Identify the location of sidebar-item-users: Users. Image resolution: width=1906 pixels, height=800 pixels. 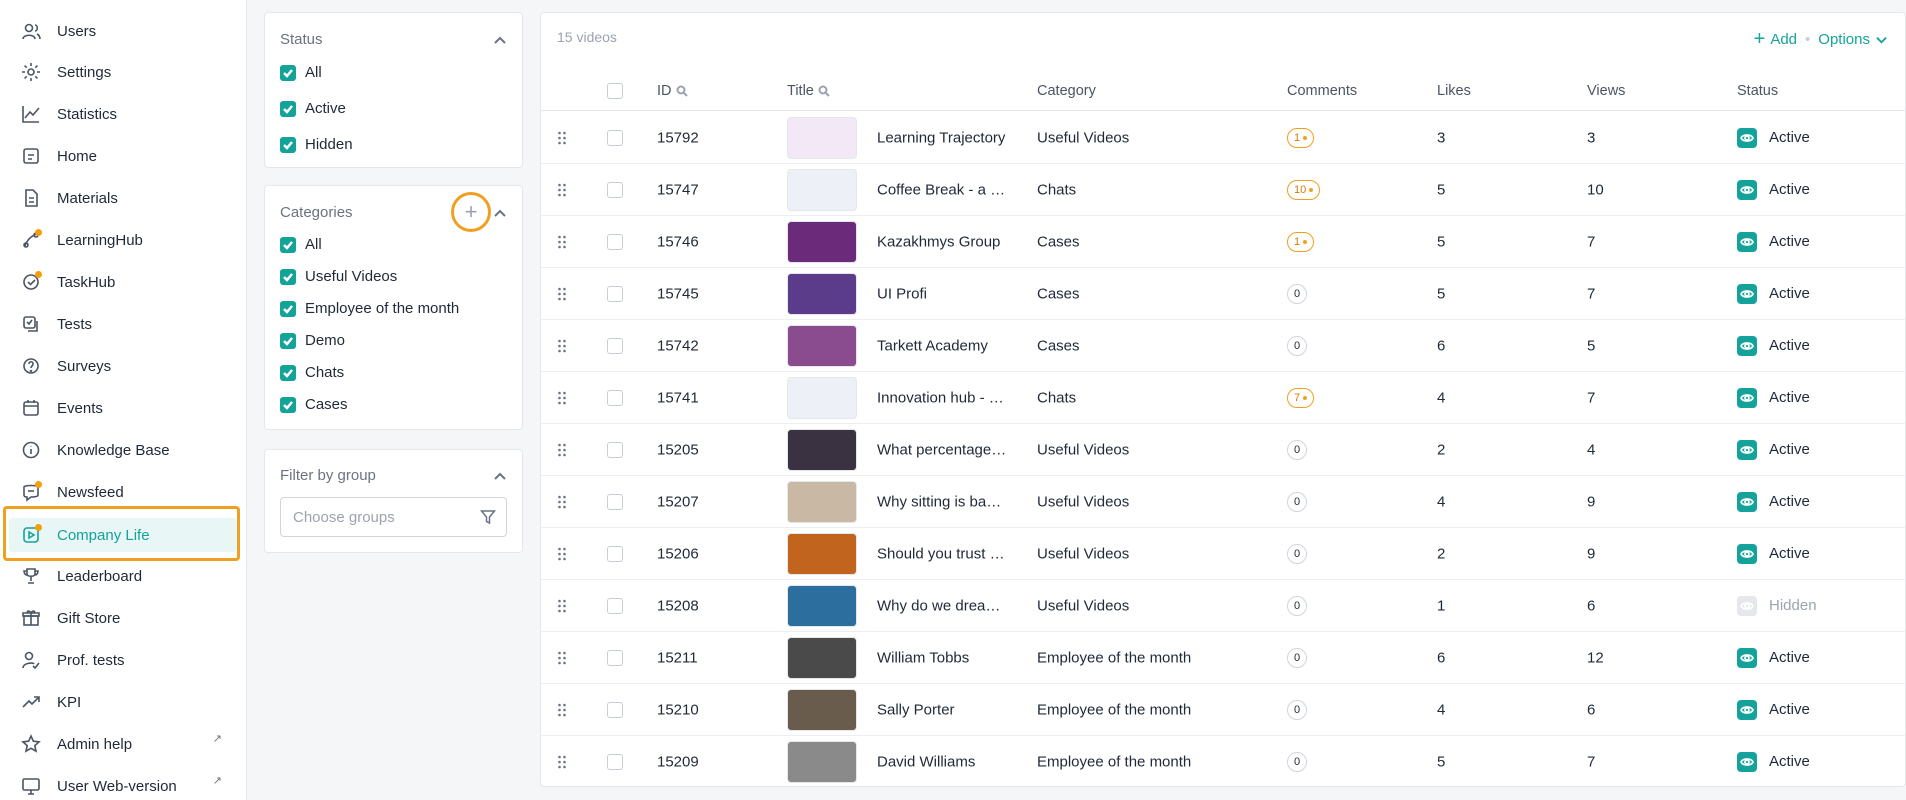
(122, 31).